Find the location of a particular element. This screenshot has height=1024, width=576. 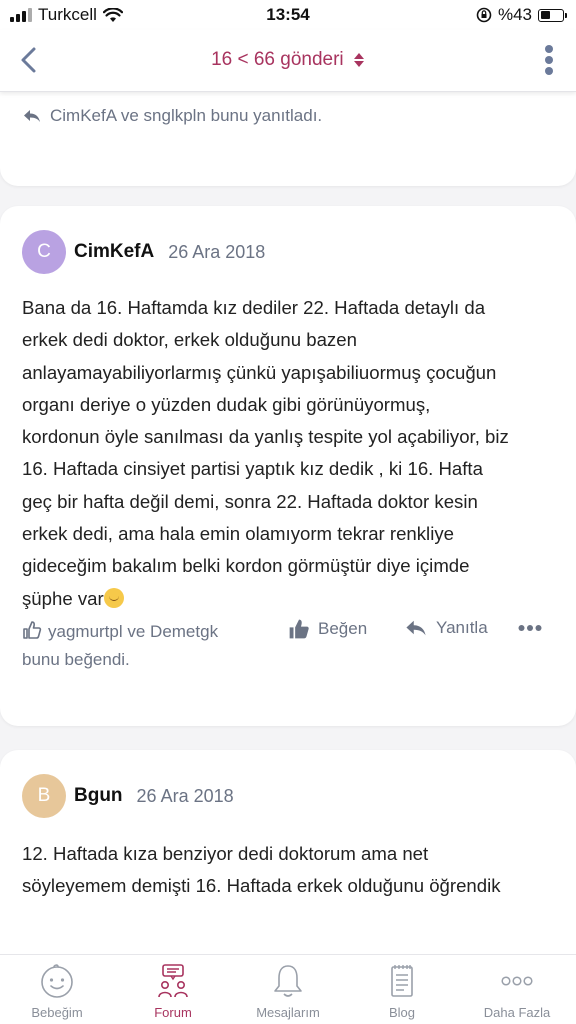

post-line: şüphe var is located at coordinates (63, 598).